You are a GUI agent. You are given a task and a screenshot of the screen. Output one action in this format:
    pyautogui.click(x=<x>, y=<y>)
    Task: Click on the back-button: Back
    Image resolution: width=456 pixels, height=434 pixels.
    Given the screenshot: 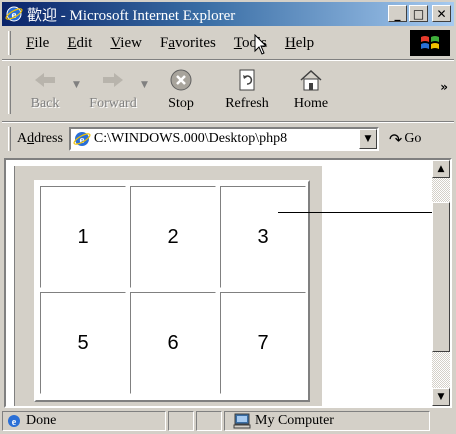 What is the action you would take?
    pyautogui.click(x=45, y=89)
    